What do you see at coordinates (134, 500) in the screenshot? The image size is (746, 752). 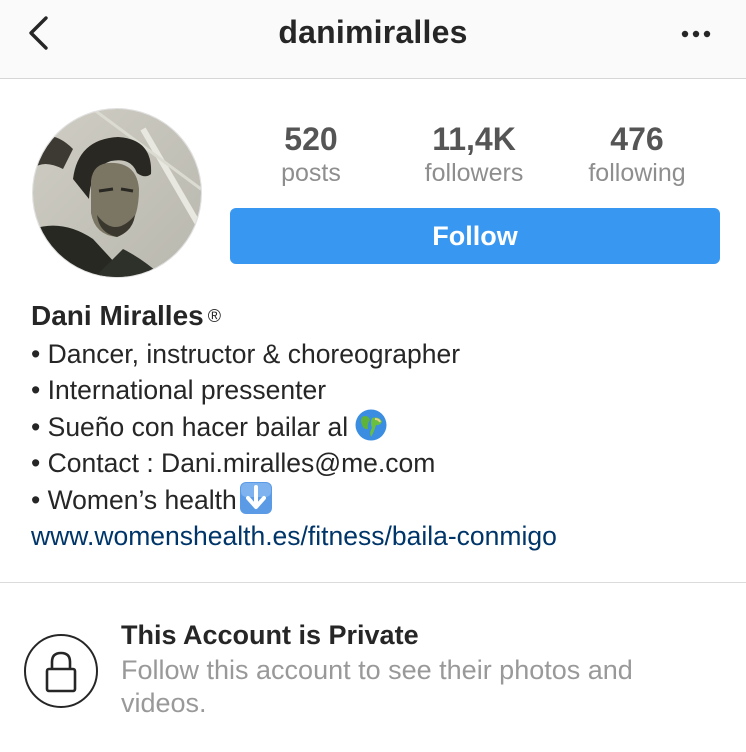 I see `bio-line-text: • Women’s health` at bounding box center [134, 500].